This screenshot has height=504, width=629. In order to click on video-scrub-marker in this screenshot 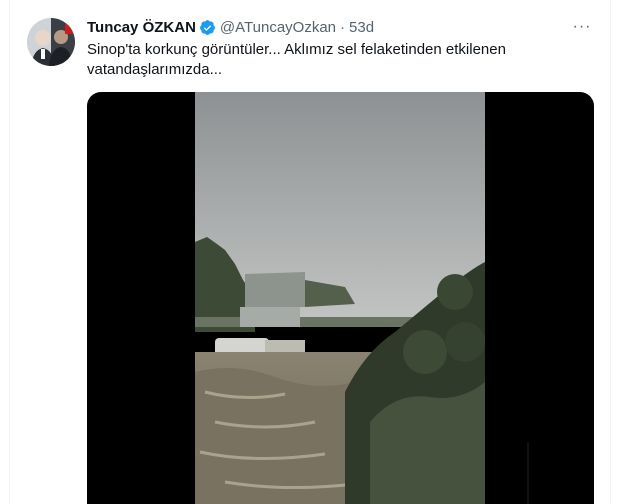, I will do `click(528, 473)`.